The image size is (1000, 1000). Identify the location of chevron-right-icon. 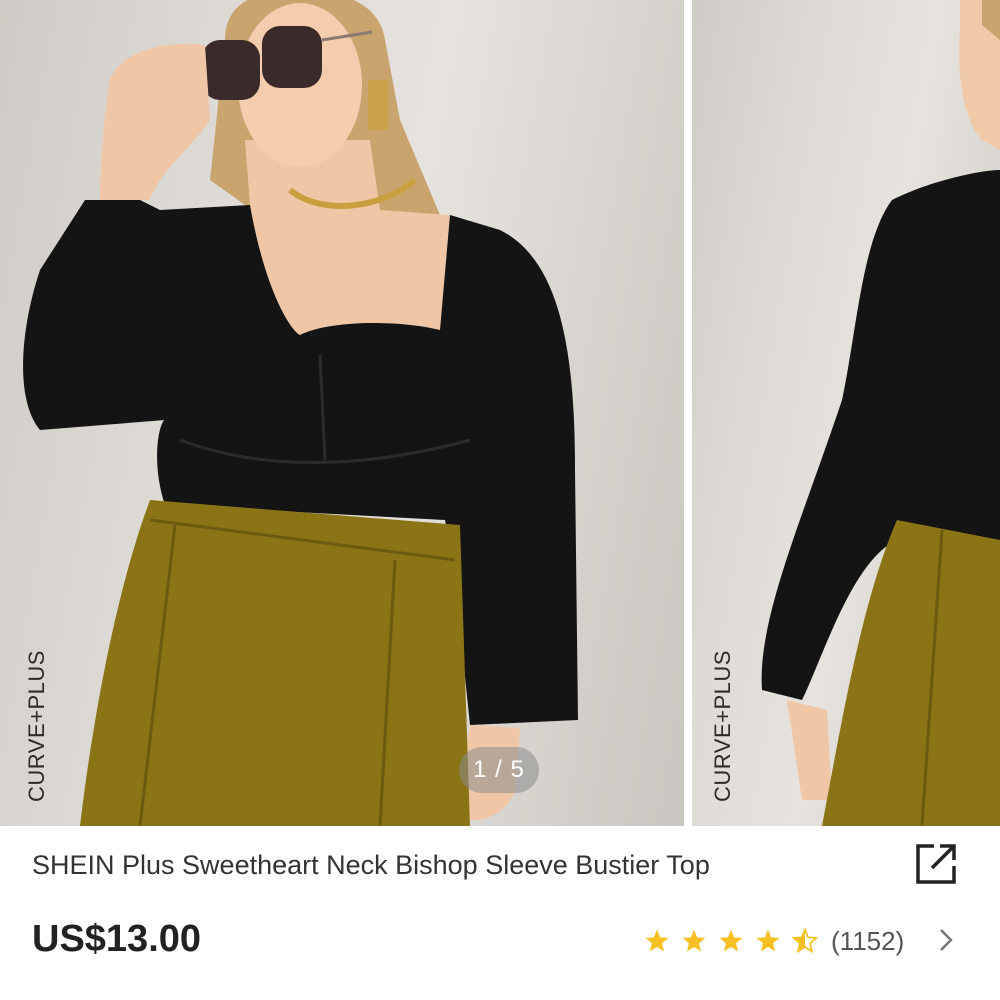
(946, 940).